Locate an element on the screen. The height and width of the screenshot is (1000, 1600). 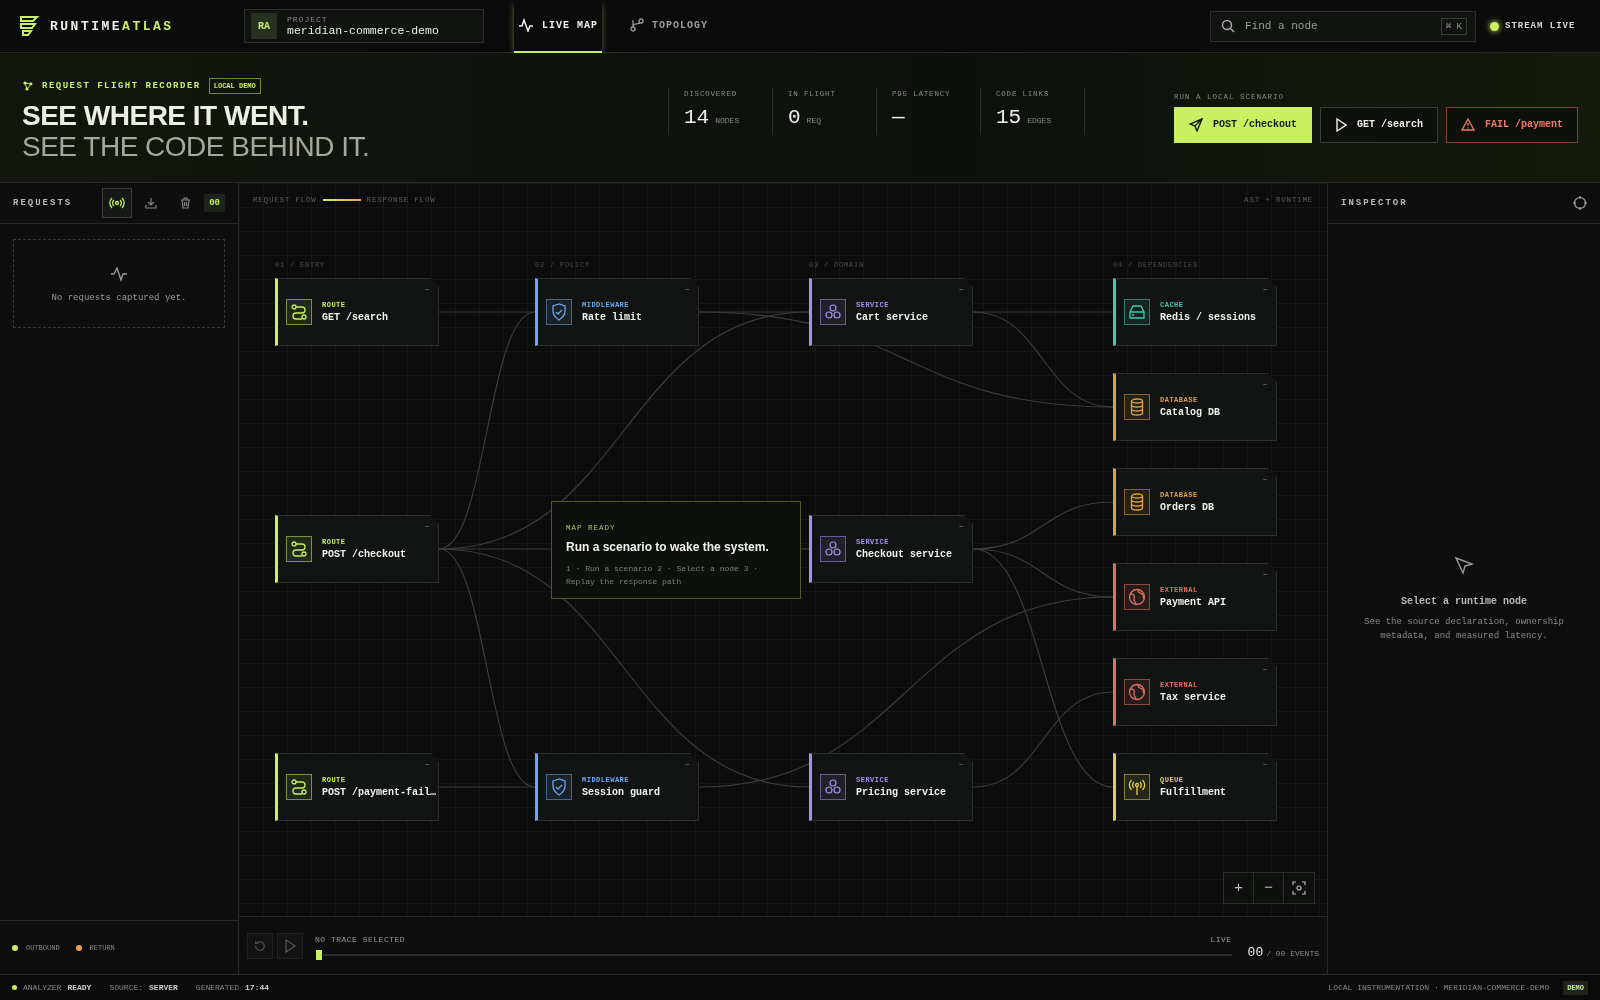
live-label: LIVE is located at coordinates (1221, 939).